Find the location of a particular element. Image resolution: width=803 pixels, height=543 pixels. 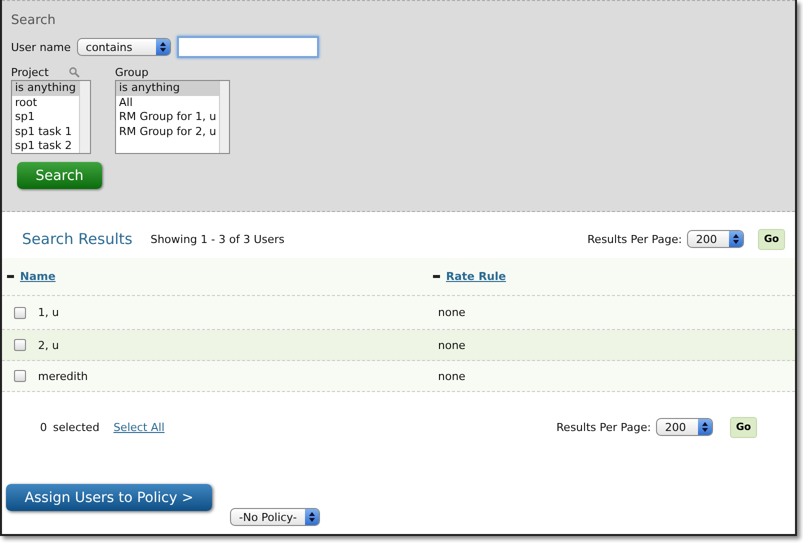

list-item: sp1 task 1 is located at coordinates (45, 131).